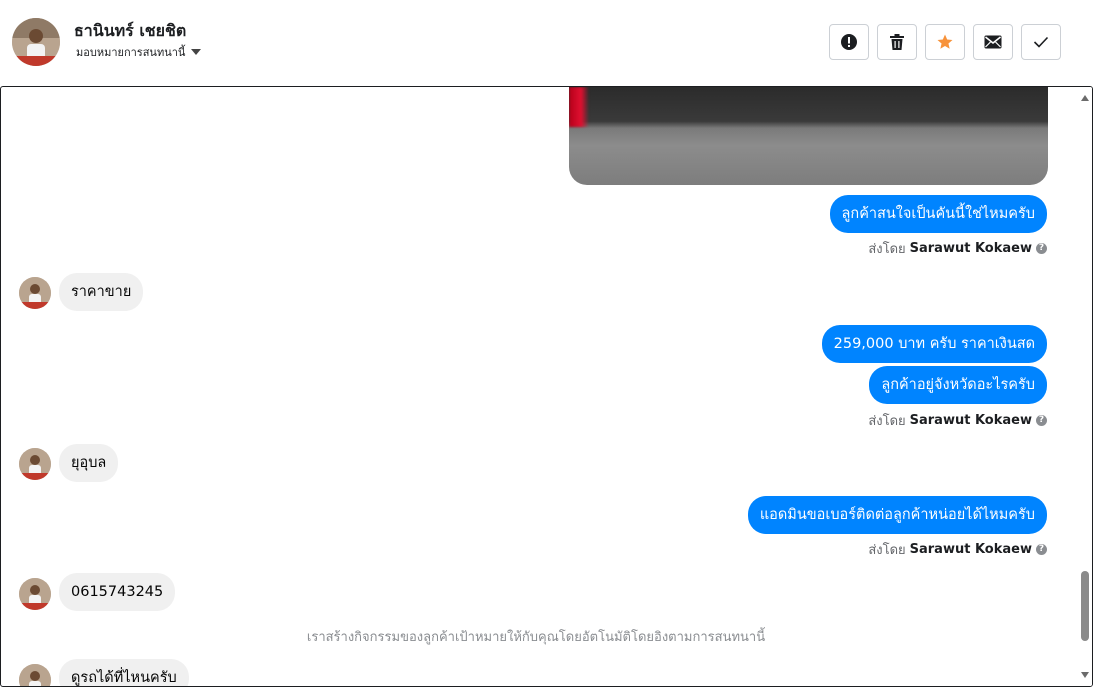 The width and height of the screenshot is (1093, 687). I want to click on scroll-down-arrow-icon, so click(1085, 675).